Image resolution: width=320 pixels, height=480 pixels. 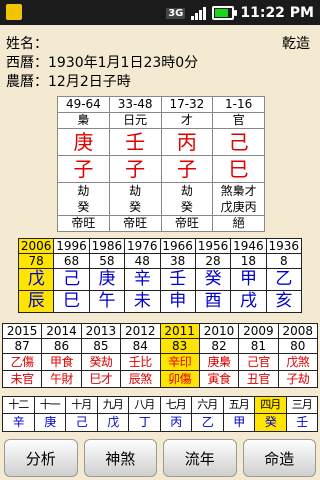 I want to click on analysis-button: 分析, so click(x=41, y=458).